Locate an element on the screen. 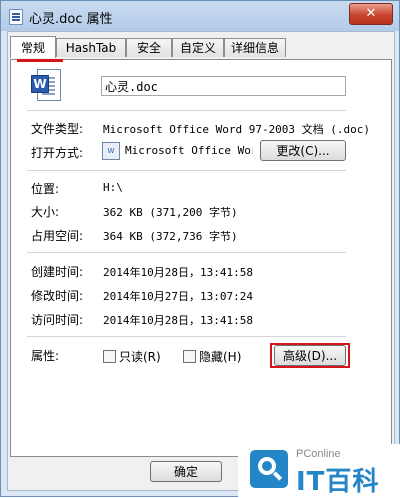 This screenshot has height=498, width=400. window-title: 心灵.doc 属性 is located at coordinates (71, 19).